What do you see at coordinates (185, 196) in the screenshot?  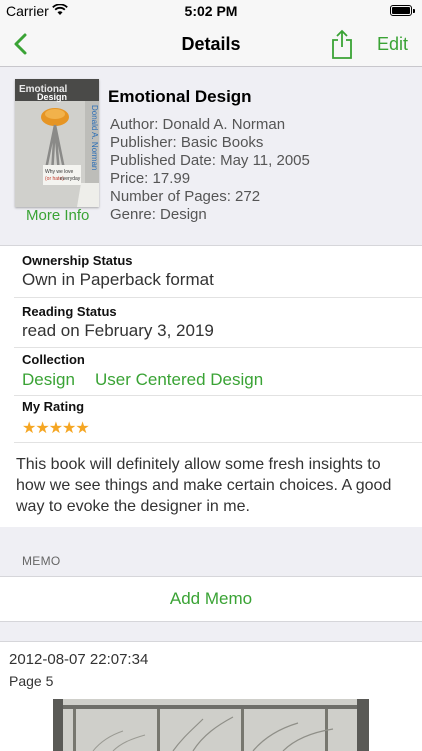 I see `book-page-count: Number of Pages: 272` at bounding box center [185, 196].